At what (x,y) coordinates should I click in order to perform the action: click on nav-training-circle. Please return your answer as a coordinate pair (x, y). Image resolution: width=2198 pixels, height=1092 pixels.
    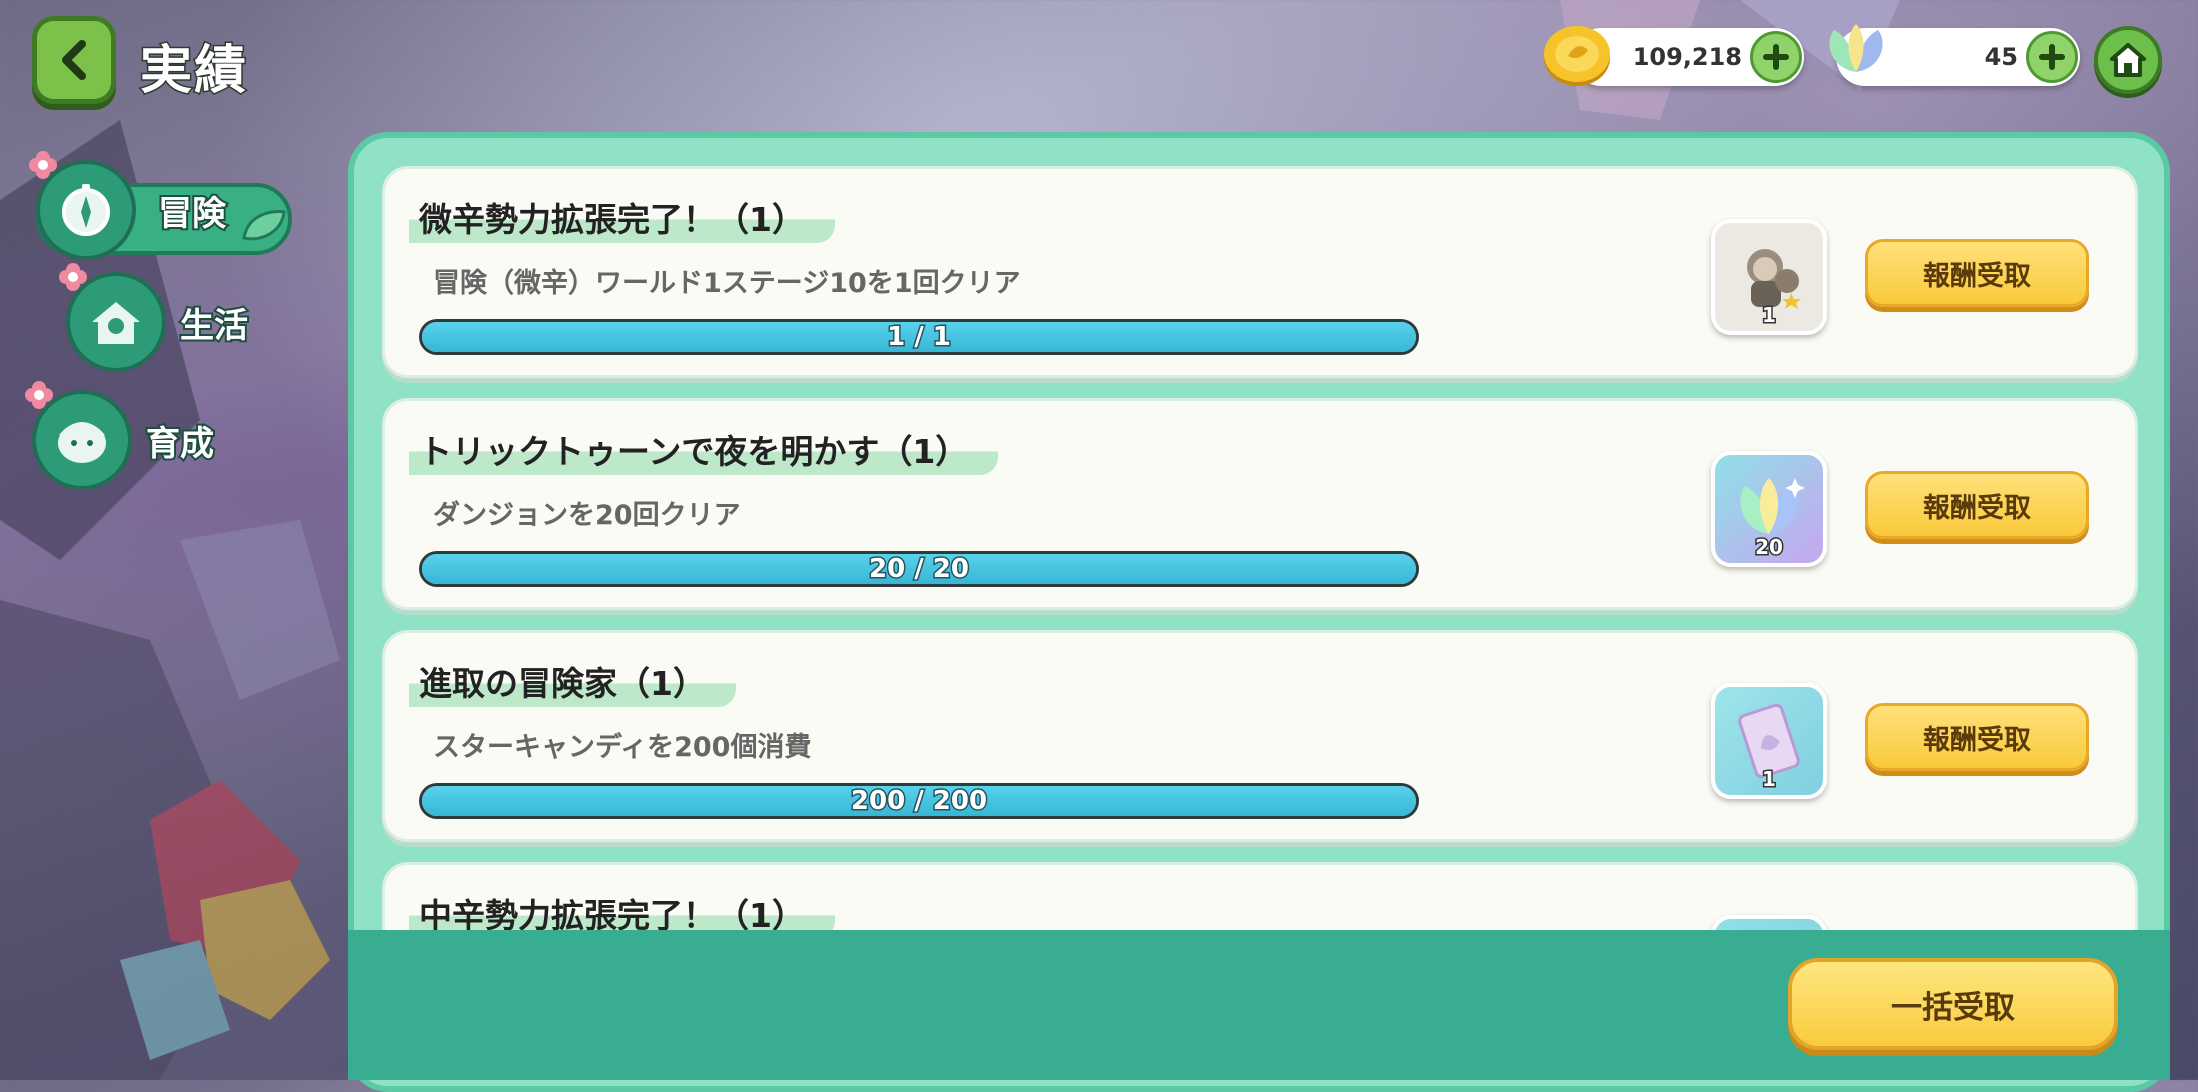
    Looking at the image, I should click on (78, 435).